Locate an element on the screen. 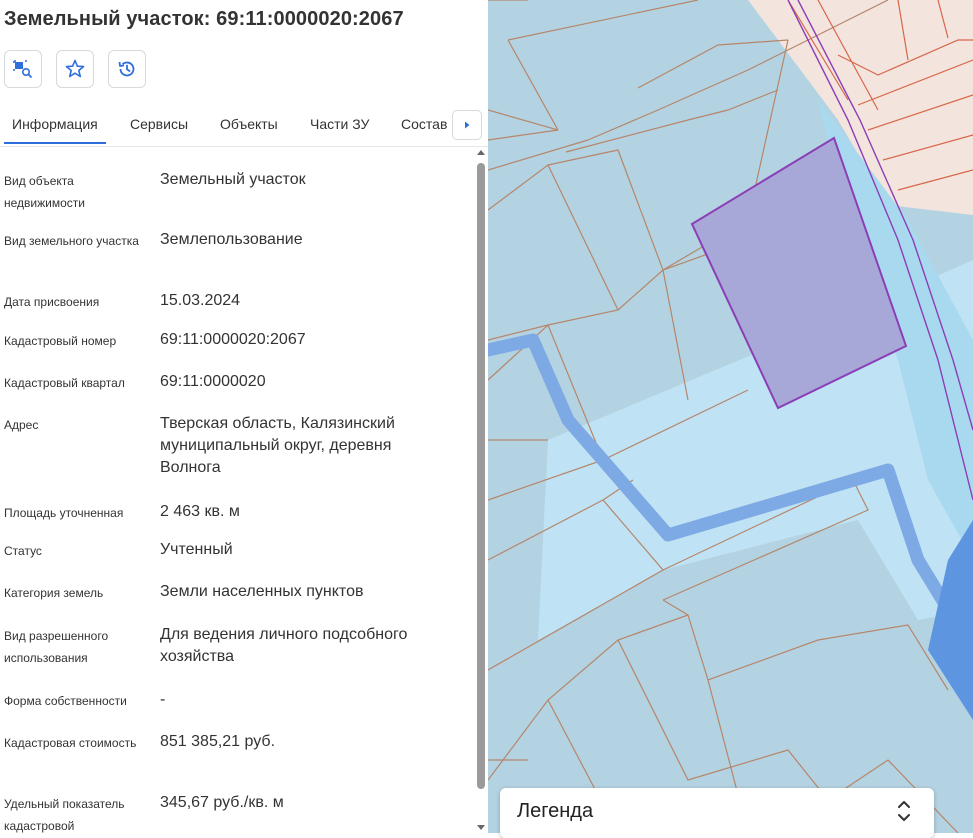  tab-services: Сервисы is located at coordinates (159, 124).